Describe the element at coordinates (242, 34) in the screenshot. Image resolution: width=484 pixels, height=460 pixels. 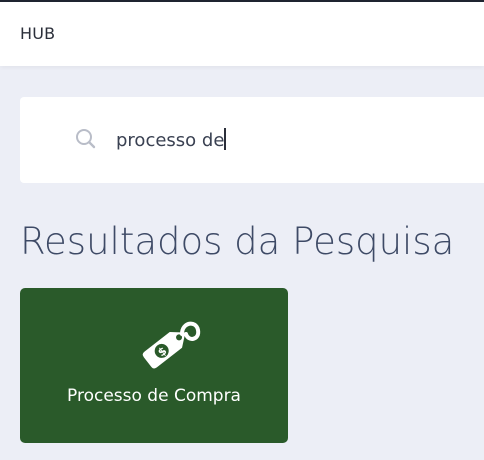
I see `app-header: HUB` at that location.